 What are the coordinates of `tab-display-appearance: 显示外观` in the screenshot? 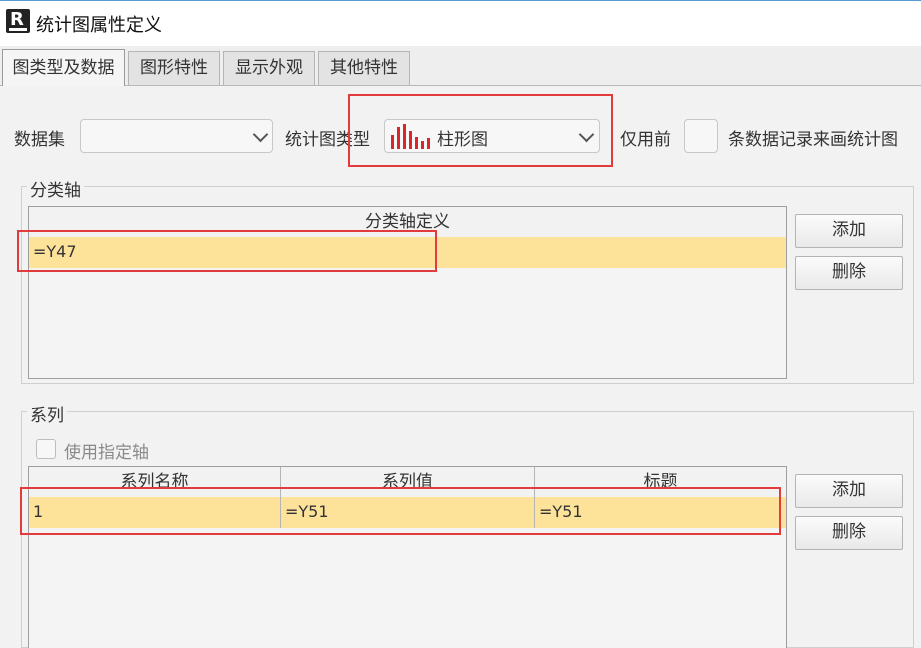 It's located at (269, 68).